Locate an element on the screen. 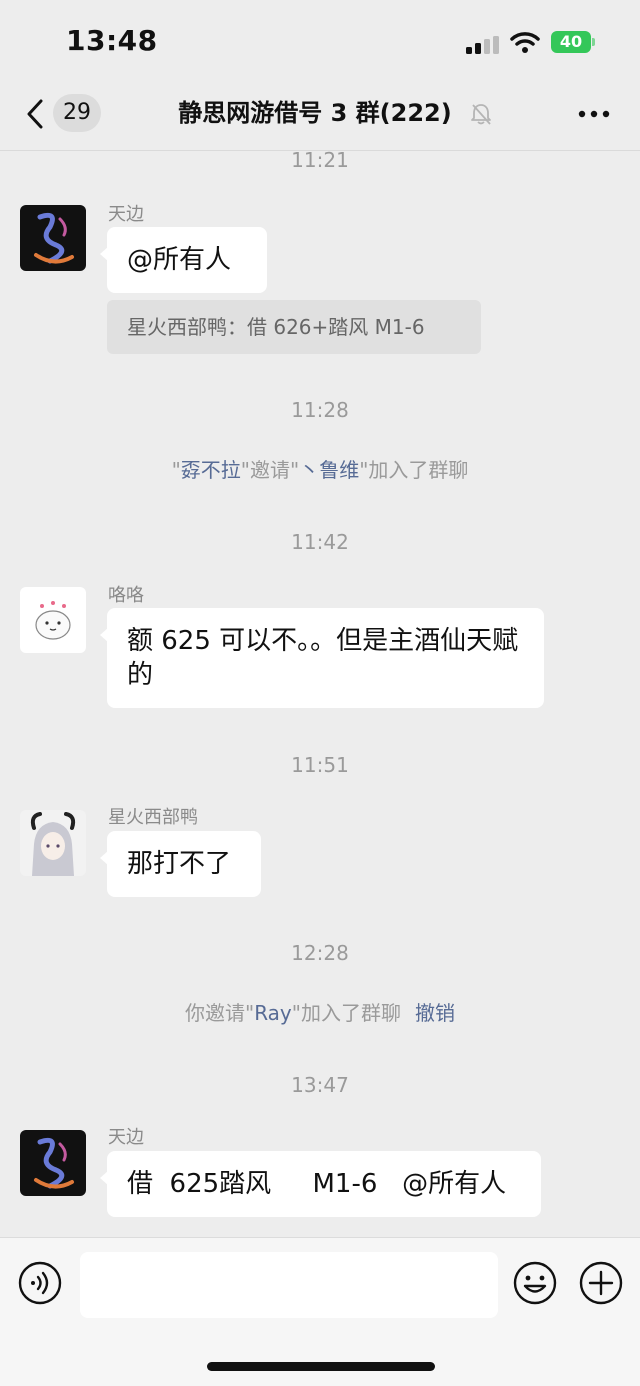 This screenshot has width=640, height=1386. add-icon is located at coordinates (601, 1283).